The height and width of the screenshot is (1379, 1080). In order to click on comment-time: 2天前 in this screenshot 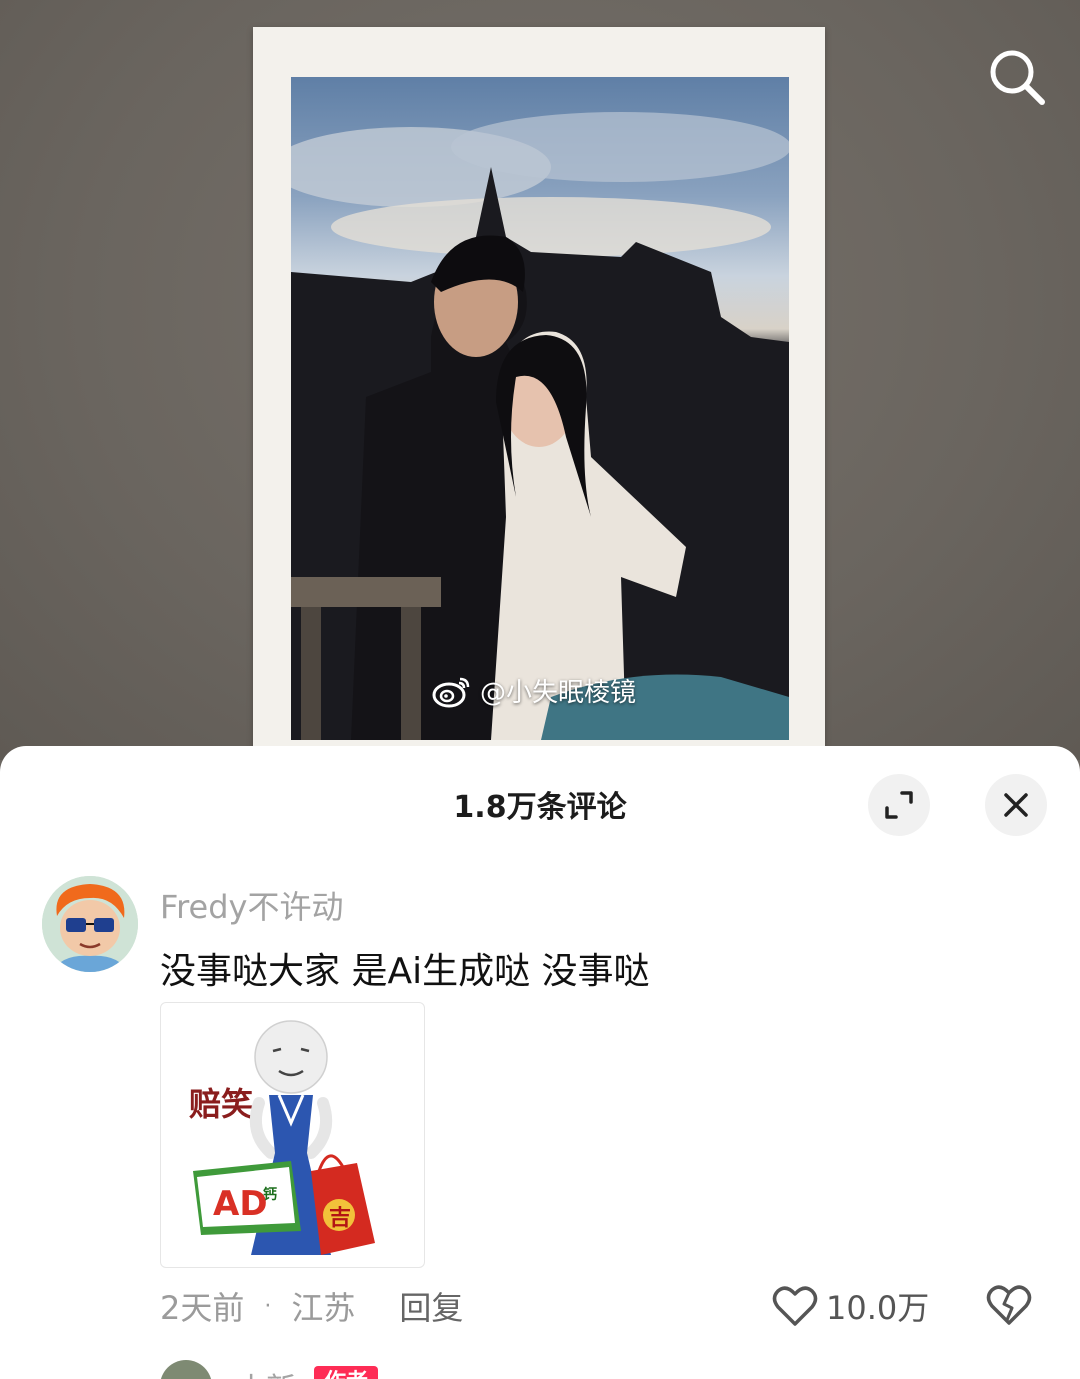, I will do `click(202, 1308)`.